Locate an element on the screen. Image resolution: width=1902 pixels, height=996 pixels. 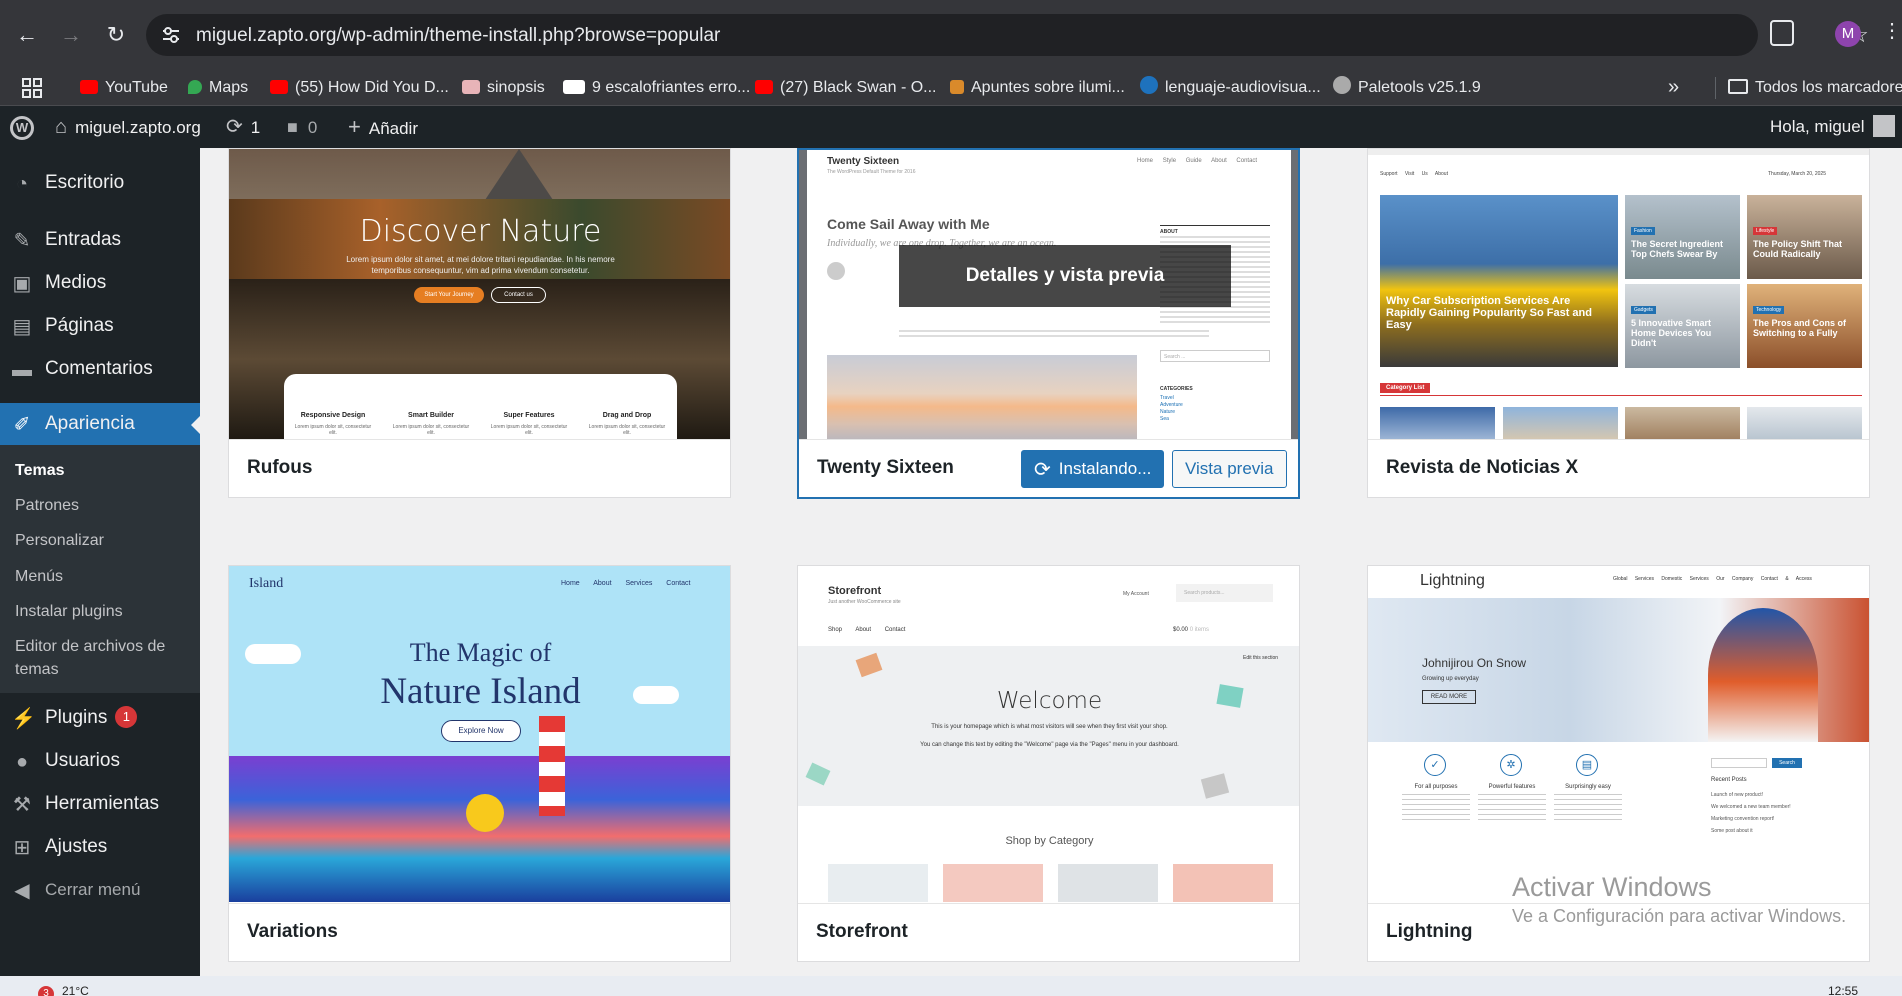
all-bookmarks: Todos los marcadores is located at coordinates (1815, 87).